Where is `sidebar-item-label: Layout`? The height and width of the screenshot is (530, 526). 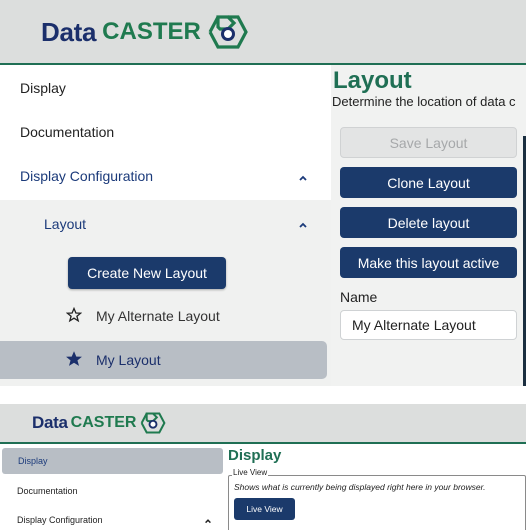
sidebar-item-label: Layout is located at coordinates (65, 224).